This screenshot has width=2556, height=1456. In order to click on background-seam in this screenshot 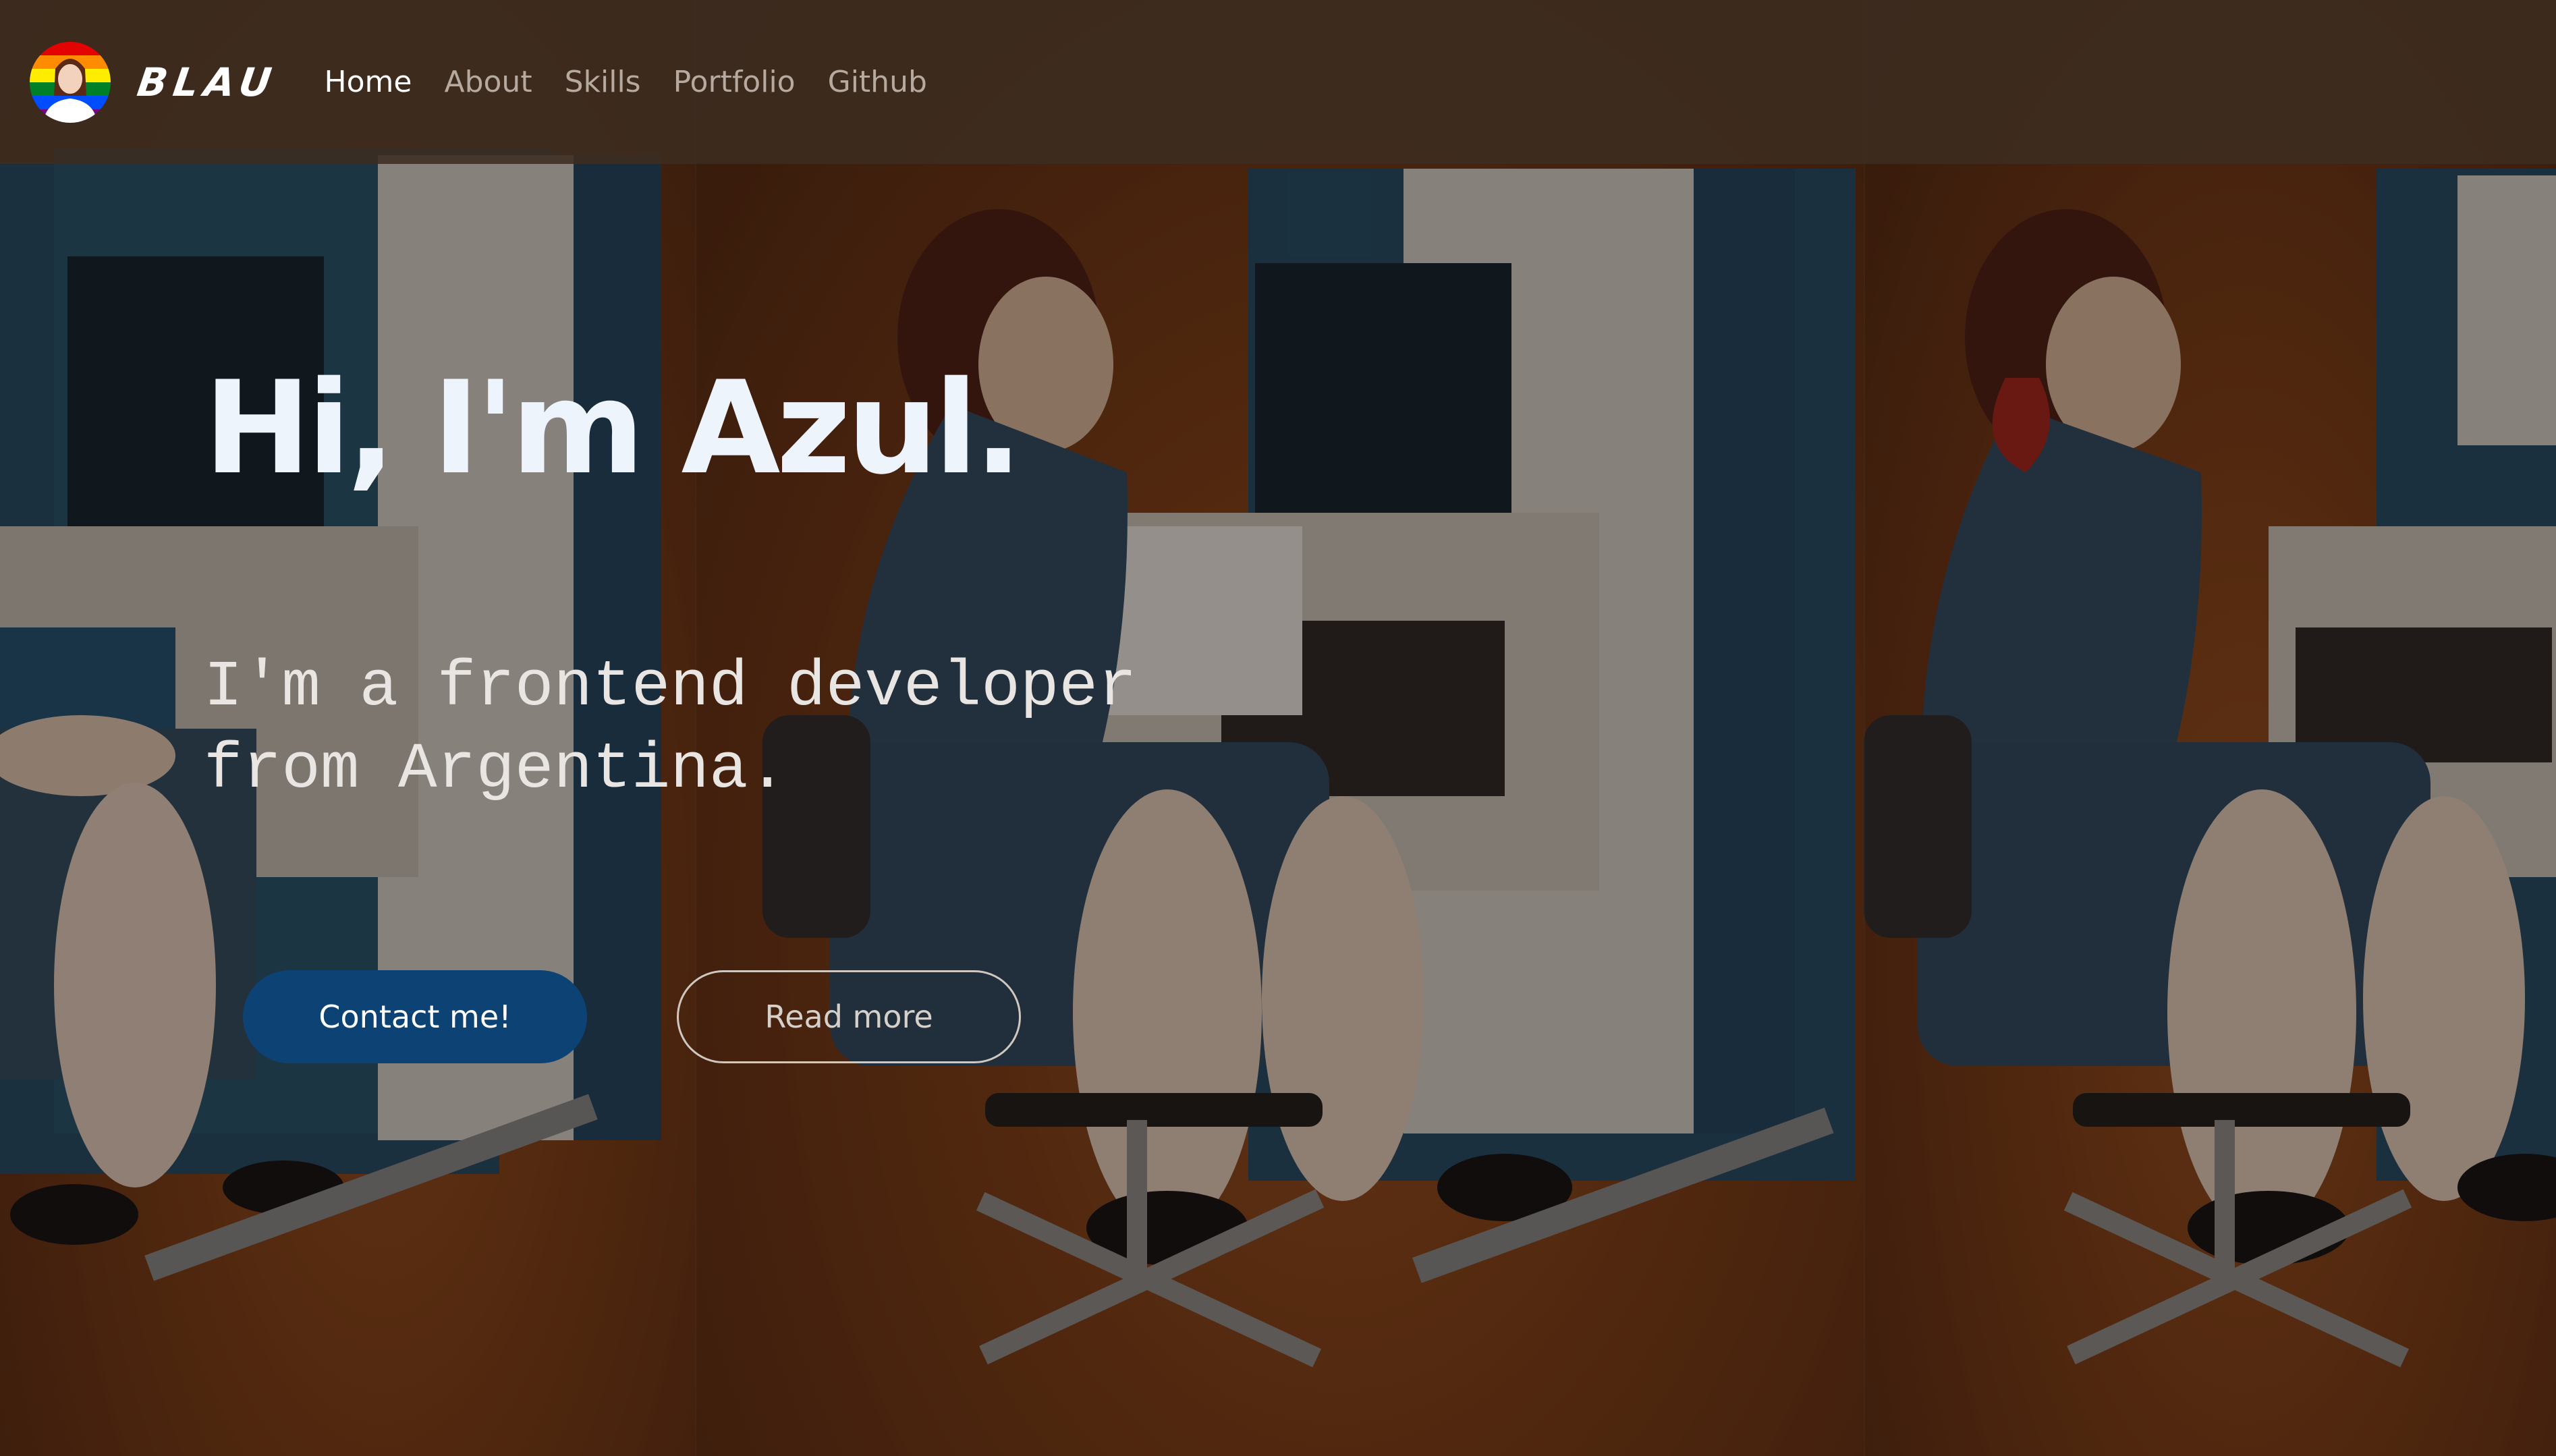, I will do `click(1864, 728)`.